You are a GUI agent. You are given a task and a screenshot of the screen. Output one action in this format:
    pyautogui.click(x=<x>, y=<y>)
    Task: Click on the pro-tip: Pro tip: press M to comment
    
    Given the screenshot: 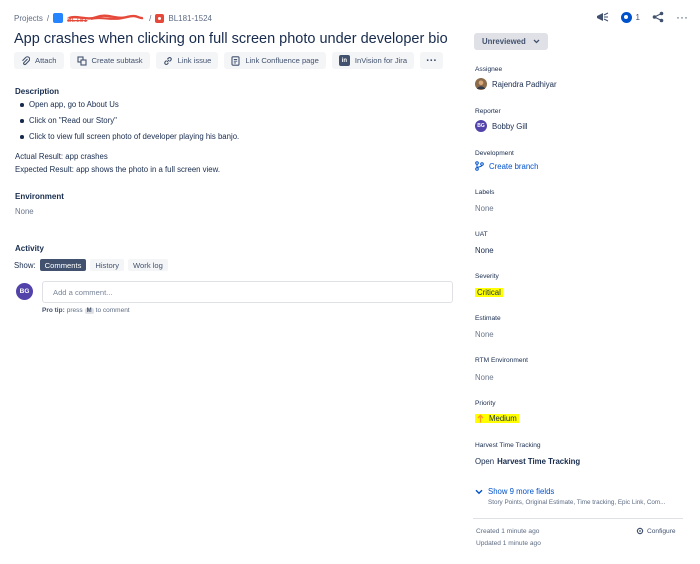 What is the action you would take?
    pyautogui.click(x=86, y=310)
    